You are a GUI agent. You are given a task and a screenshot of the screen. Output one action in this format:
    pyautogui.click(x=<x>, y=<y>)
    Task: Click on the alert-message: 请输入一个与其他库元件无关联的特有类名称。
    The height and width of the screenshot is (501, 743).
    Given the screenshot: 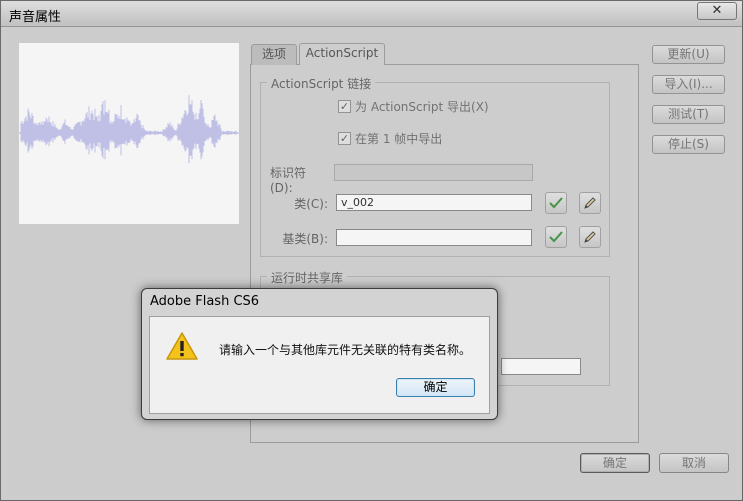 What is the action you would take?
    pyautogui.click(x=345, y=350)
    